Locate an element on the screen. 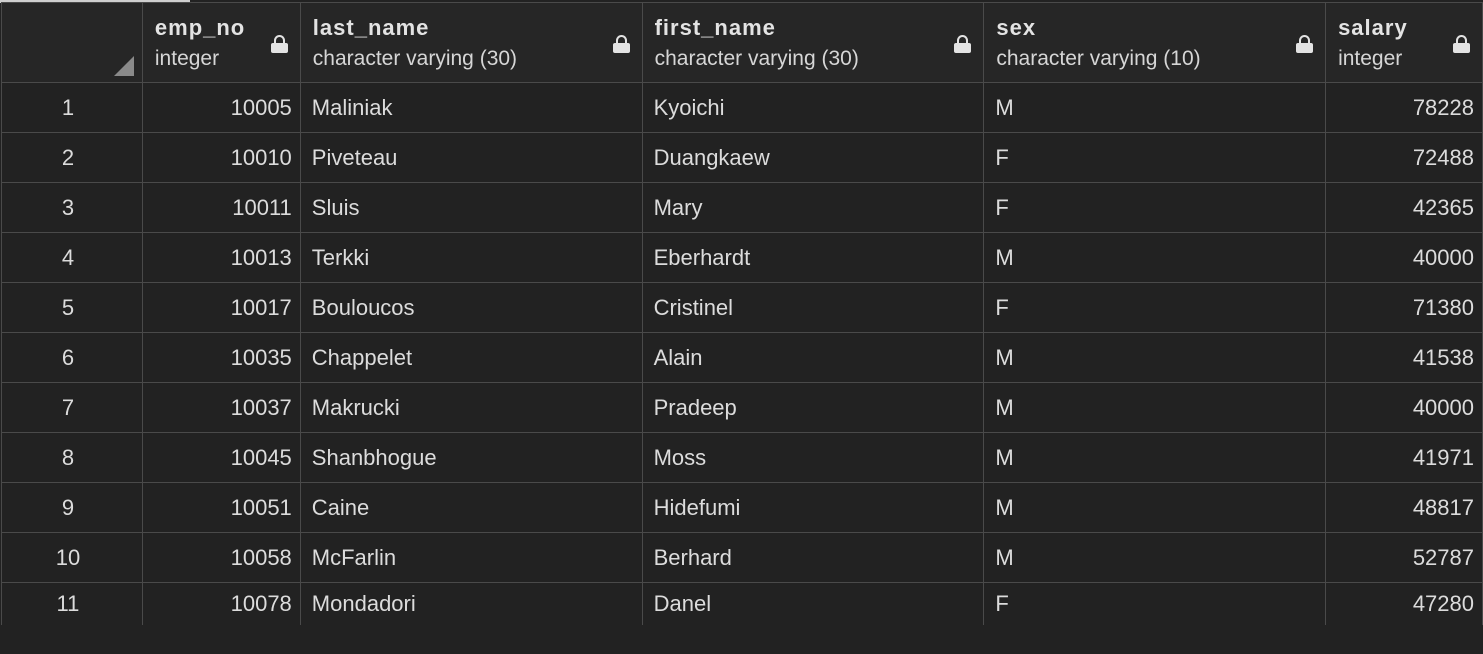 Image resolution: width=1483 pixels, height=654 pixels. row-number: 1 is located at coordinates (72, 107).